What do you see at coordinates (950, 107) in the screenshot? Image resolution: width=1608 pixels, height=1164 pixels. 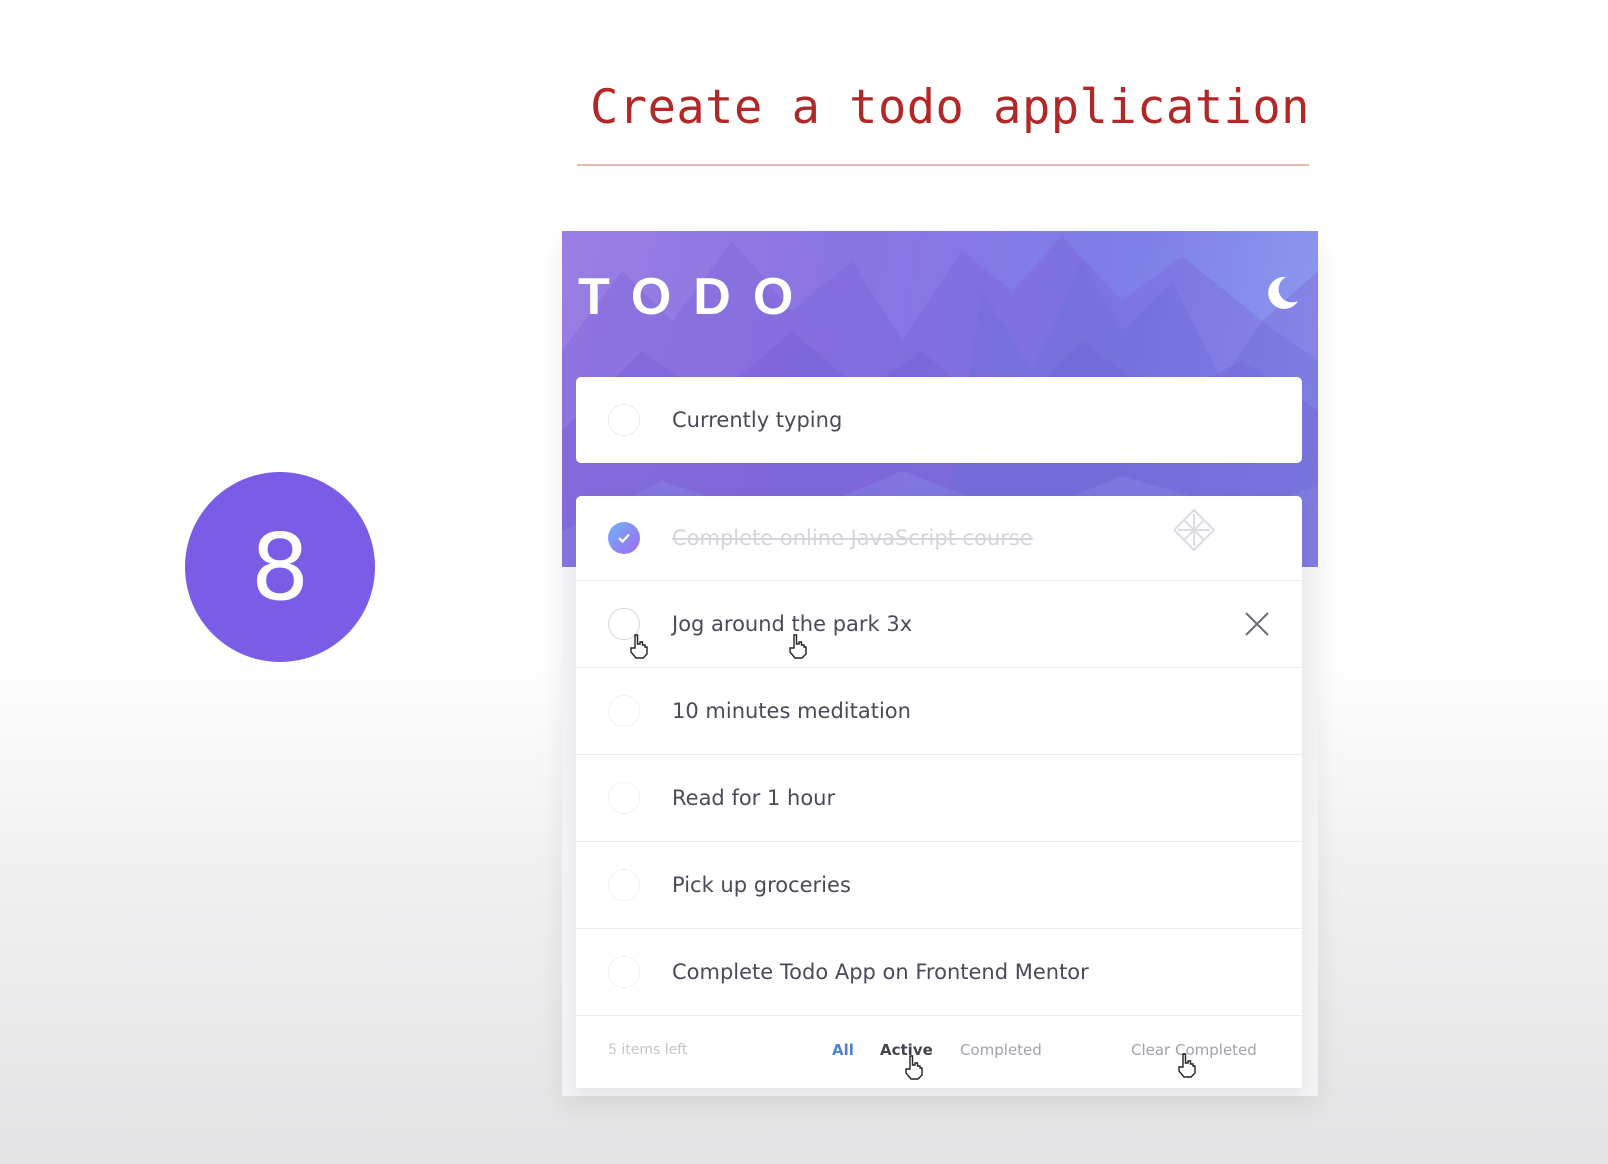 I see `slide-title: Create a todo application` at bounding box center [950, 107].